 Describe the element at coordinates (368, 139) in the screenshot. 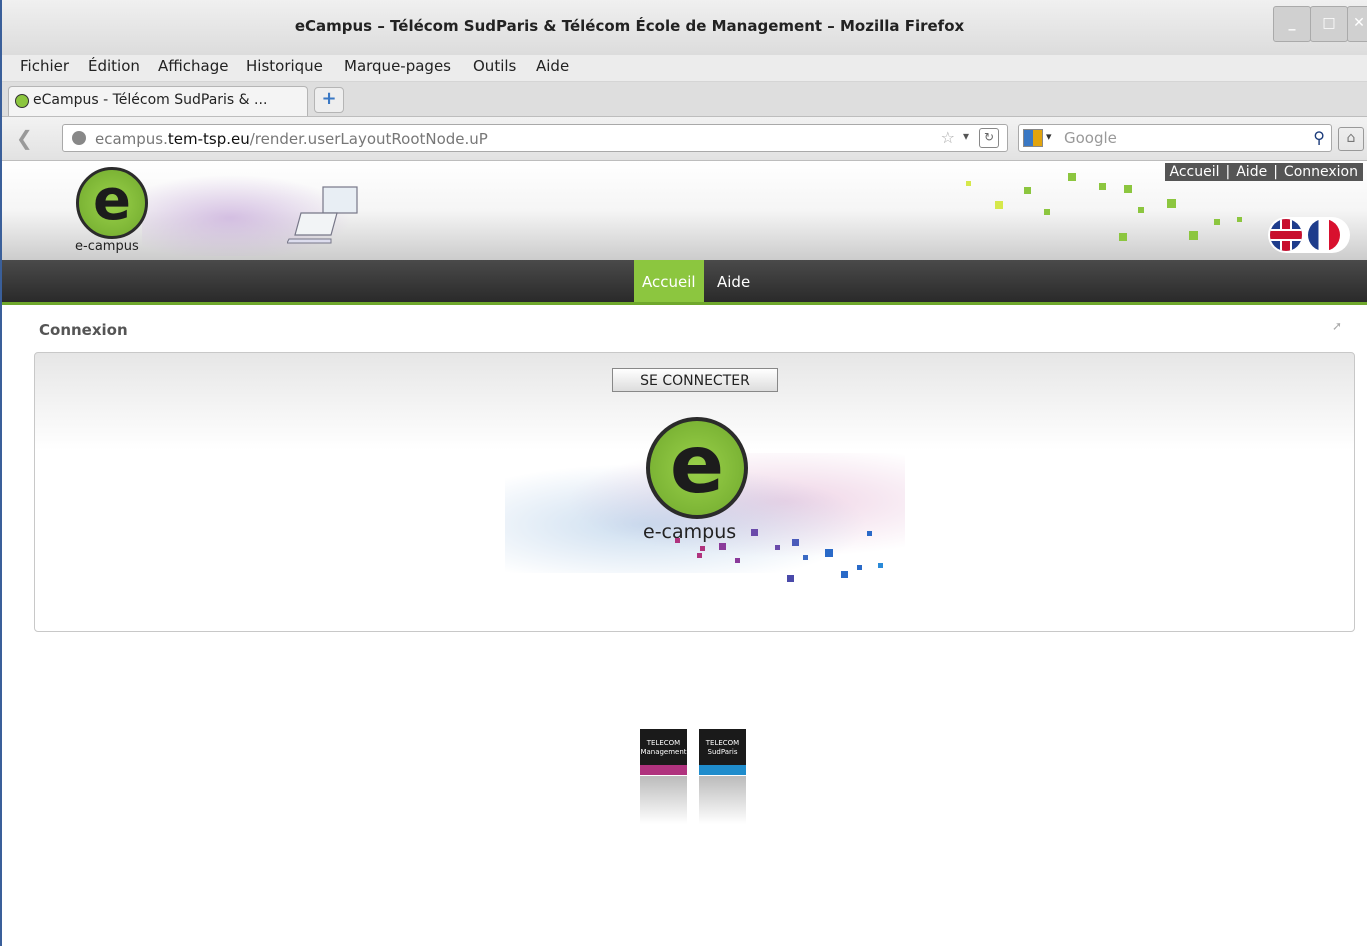

I see `url-path: /render.userLayoutRootNode.uP` at that location.